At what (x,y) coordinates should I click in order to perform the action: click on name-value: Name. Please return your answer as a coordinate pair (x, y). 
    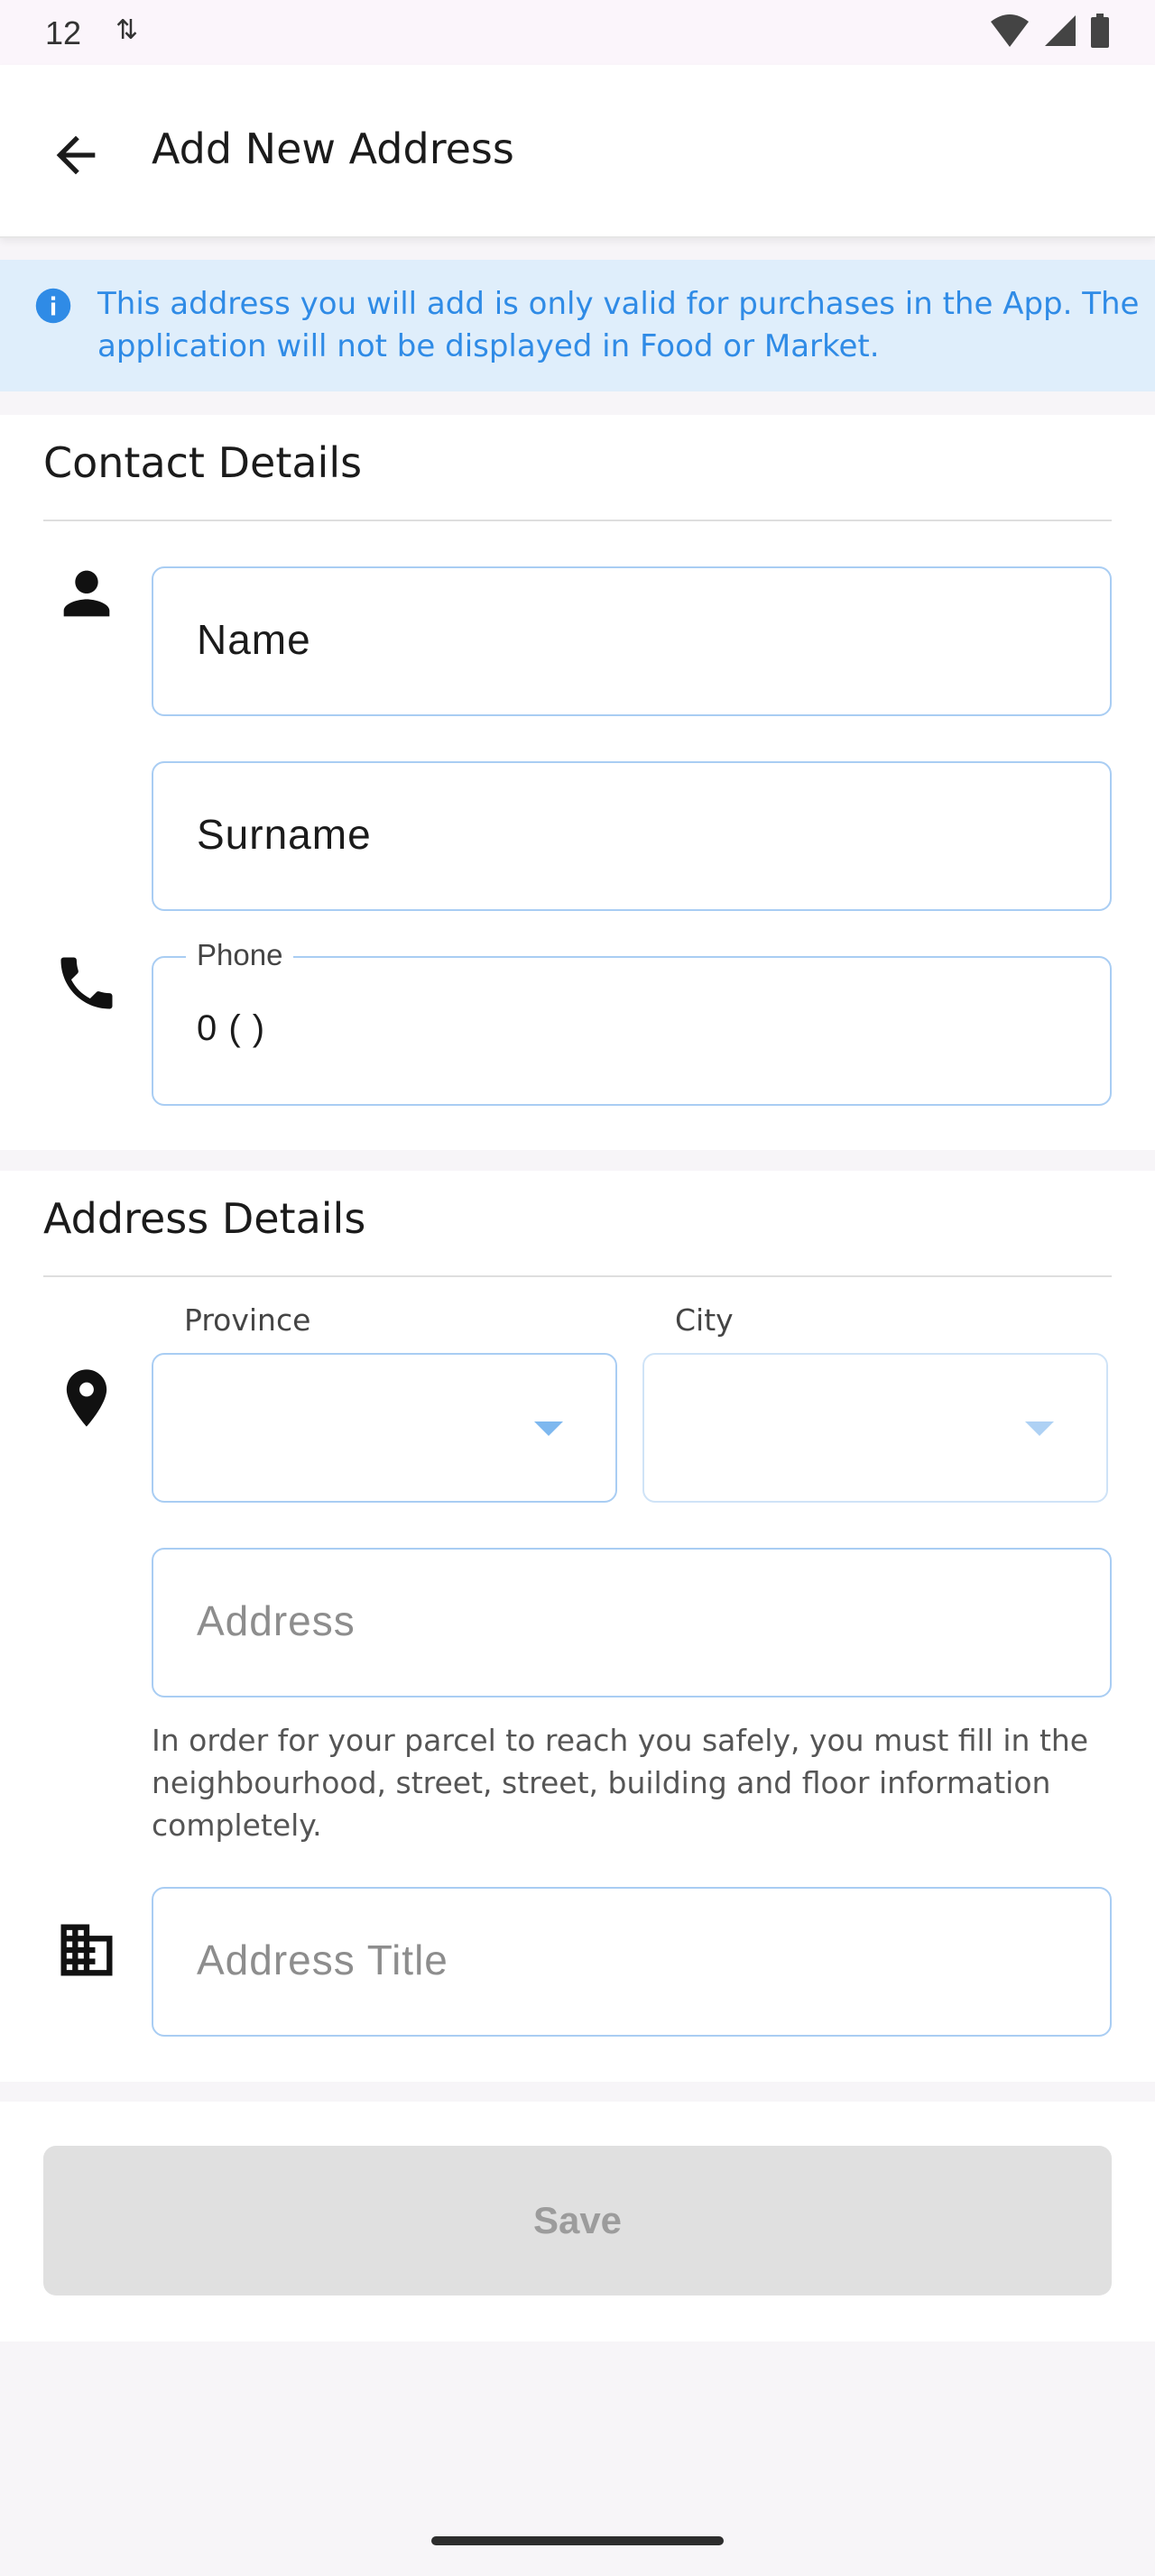
    Looking at the image, I should click on (254, 639).